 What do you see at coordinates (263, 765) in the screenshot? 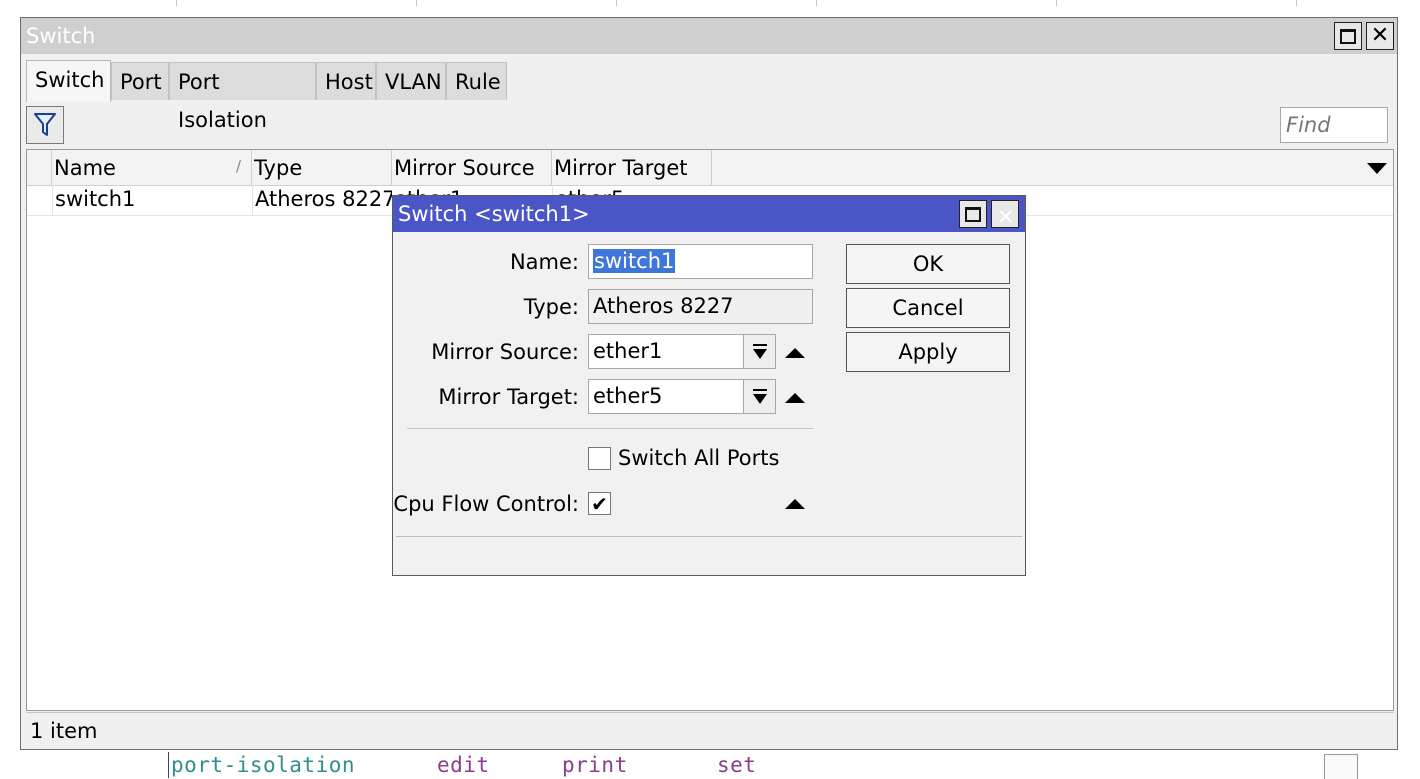
I see `terminal-command: port-isolation` at bounding box center [263, 765].